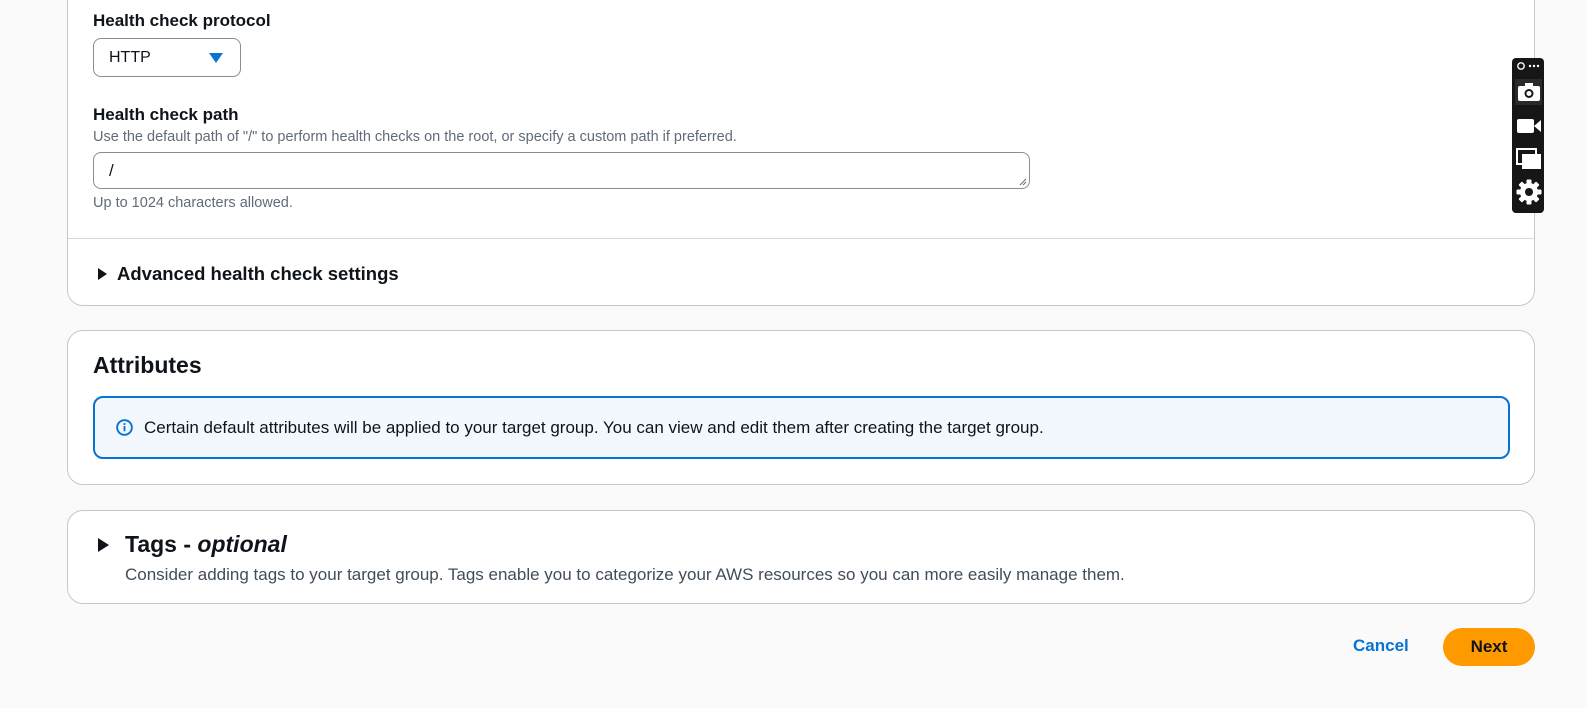 The image size is (1587, 708). Describe the element at coordinates (258, 273) in the screenshot. I see `advanced-health-check-label: Advanced health check settings` at that location.